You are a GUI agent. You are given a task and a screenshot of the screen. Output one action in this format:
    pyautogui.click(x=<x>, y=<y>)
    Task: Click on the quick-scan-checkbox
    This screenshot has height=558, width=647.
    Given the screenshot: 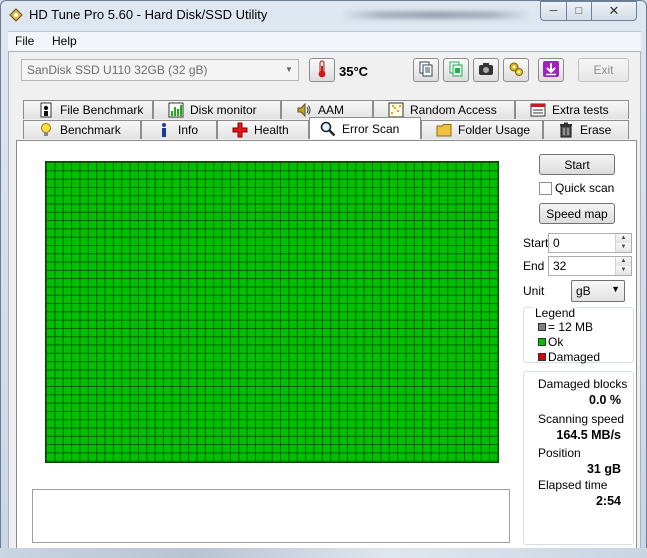 What is the action you would take?
    pyautogui.click(x=545, y=188)
    